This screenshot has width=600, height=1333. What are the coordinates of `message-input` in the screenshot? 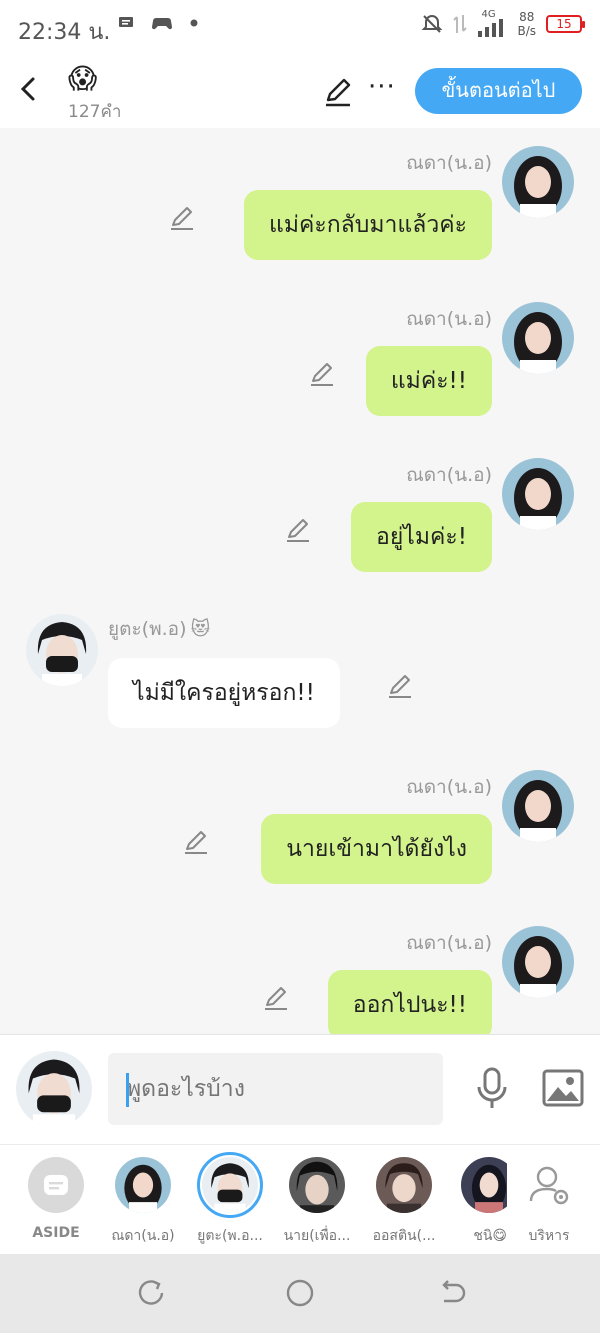 It's located at (275, 1089).